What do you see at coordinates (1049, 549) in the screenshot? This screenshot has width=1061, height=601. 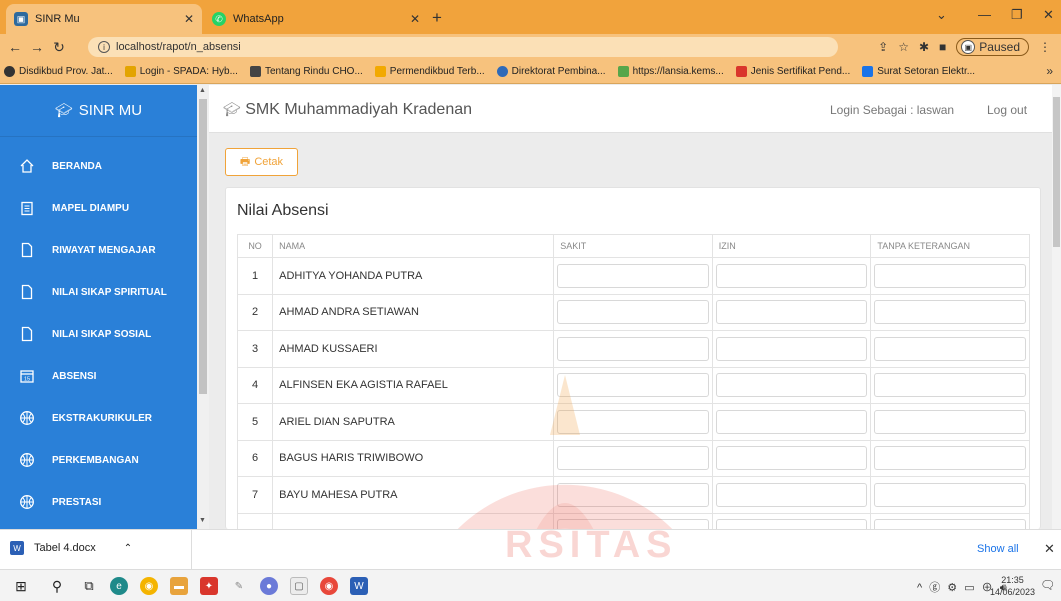 I see `close-download-bar-icon: ✕` at bounding box center [1049, 549].